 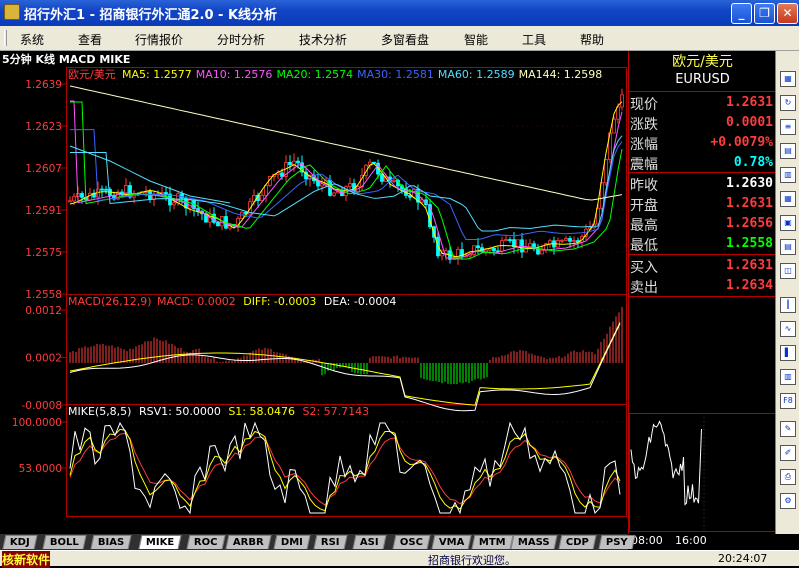 I want to click on macd-legend-dea: DEA: -0.0004, so click(x=360, y=301).